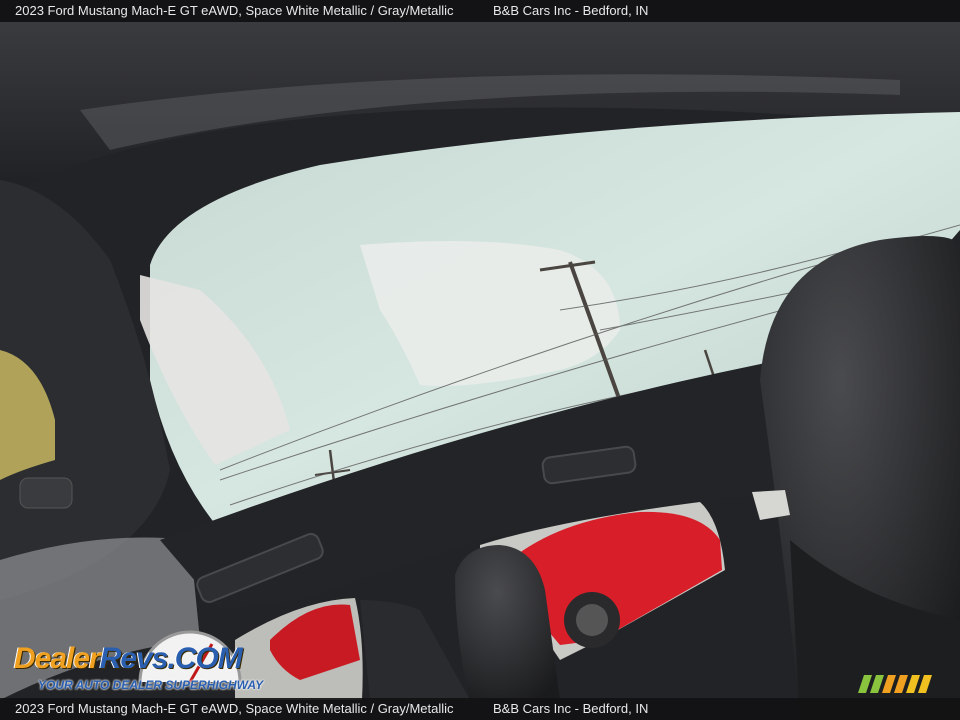 Image resolution: width=960 pixels, height=720 pixels. Describe the element at coordinates (571, 10) in the screenshot. I see `dealer-caption: B&B Cars Inc - Bedford, IN` at that location.